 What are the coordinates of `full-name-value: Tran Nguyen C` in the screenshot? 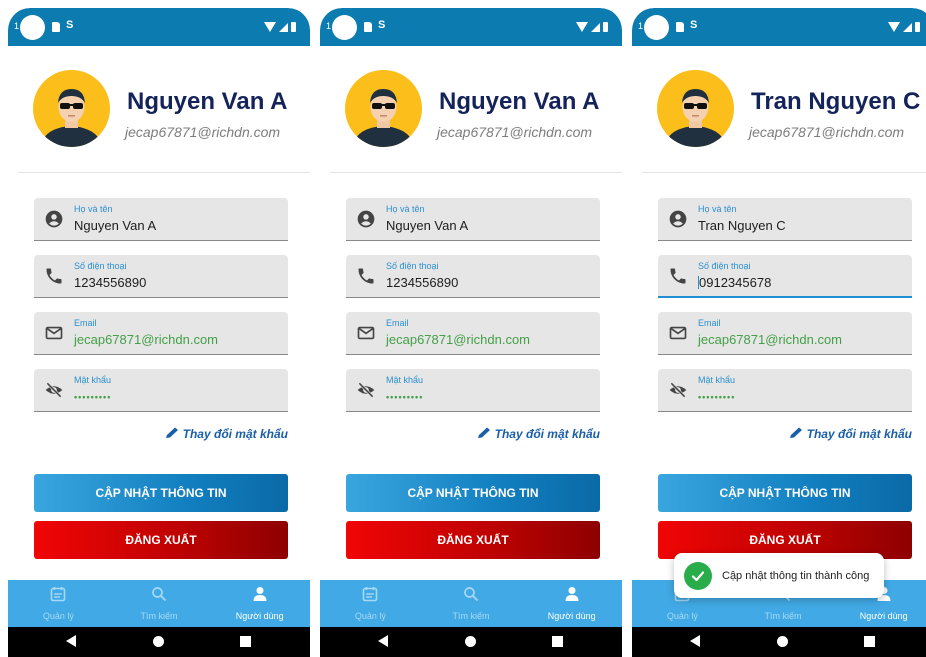 It's located at (742, 225).